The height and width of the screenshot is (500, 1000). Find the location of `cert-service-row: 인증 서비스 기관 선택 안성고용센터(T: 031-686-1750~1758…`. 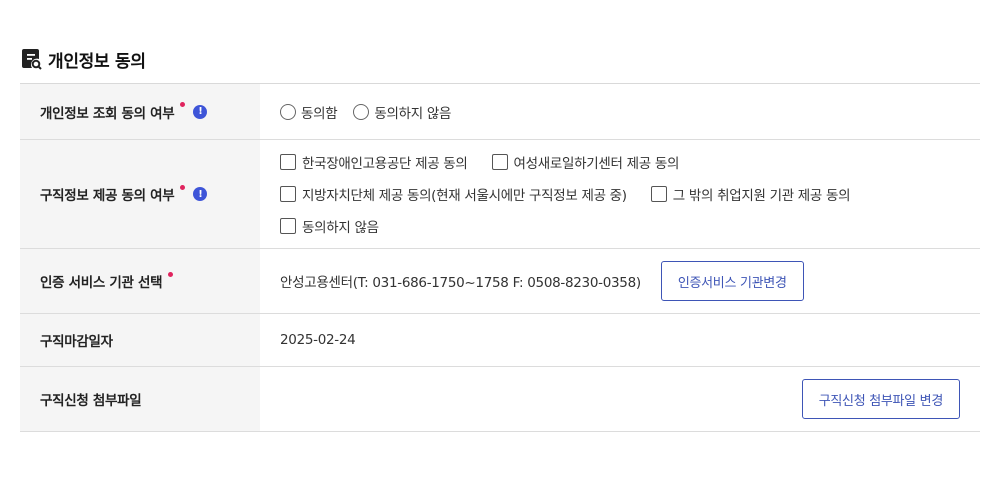

cert-service-row: 인증 서비스 기관 선택 안성고용센터(T: 031-686-1750~1758… is located at coordinates (500, 281).